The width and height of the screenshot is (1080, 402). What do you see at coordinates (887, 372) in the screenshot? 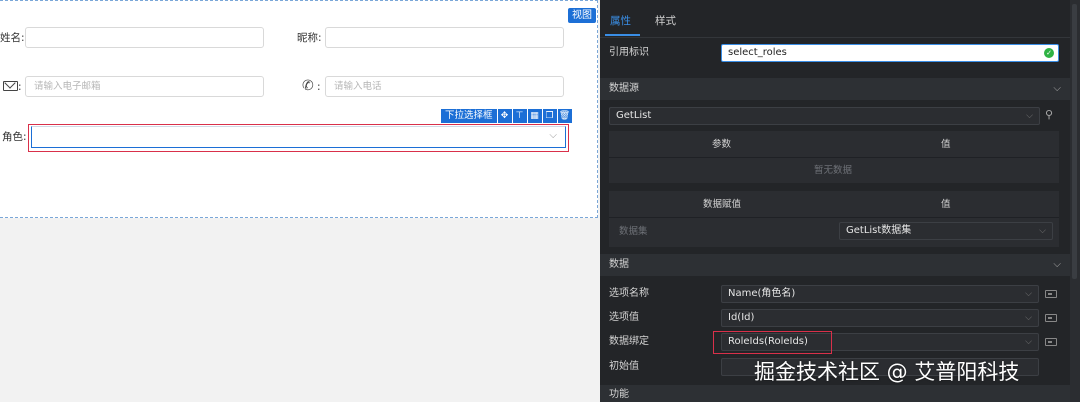
I see `watermark: 掘金技术社区 @ 艾普阳科技` at bounding box center [887, 372].